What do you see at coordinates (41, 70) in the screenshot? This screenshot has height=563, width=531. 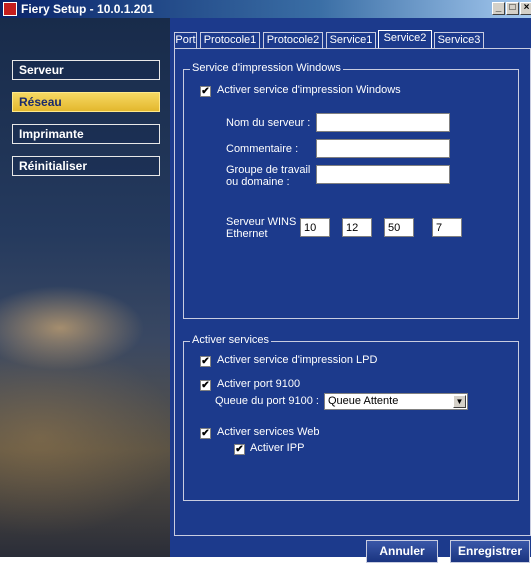 I see `sidebar-item-label: Serveur` at bounding box center [41, 70].